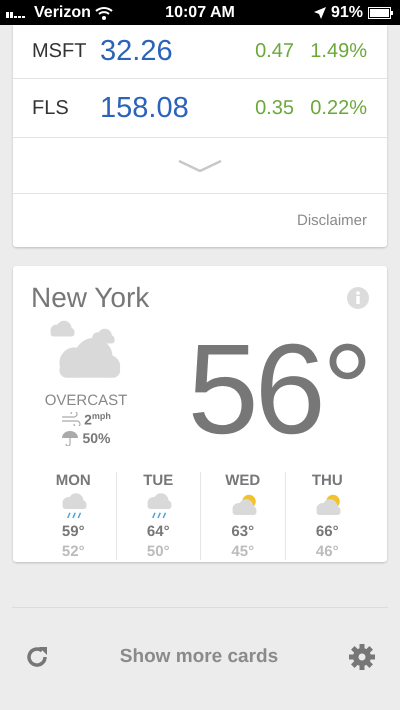 The height and width of the screenshot is (710, 400). I want to click on precipitation-chance: 50%, so click(96, 438).